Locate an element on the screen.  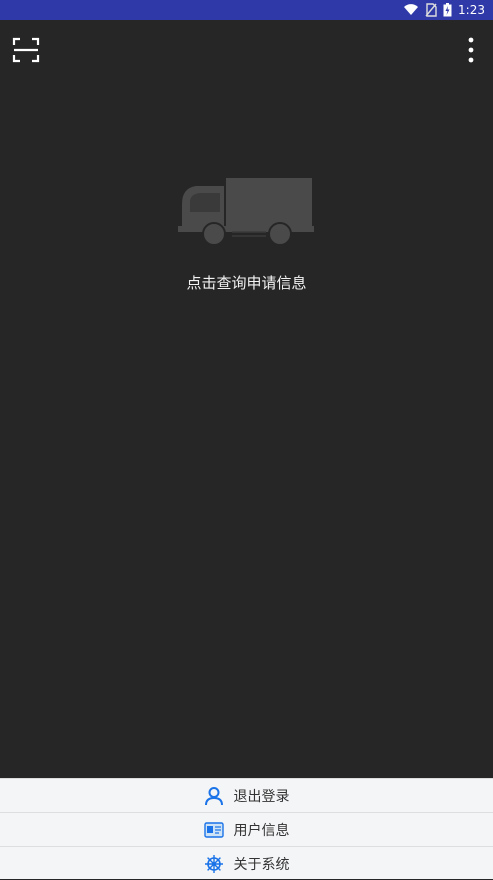
about-system-button: 关于系统 is located at coordinates (246, 863).